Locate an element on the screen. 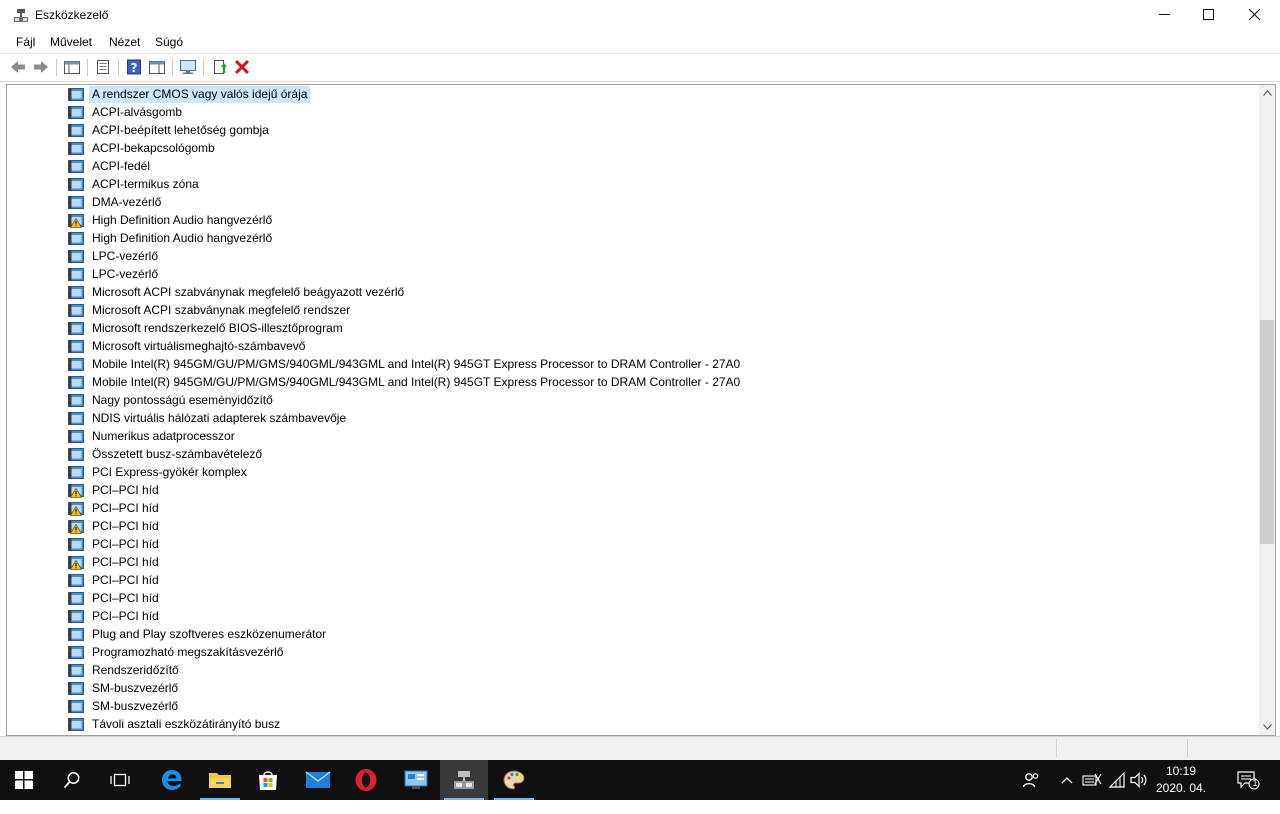 The width and height of the screenshot is (1280, 814). taskbar-store is located at coordinates (268, 780).